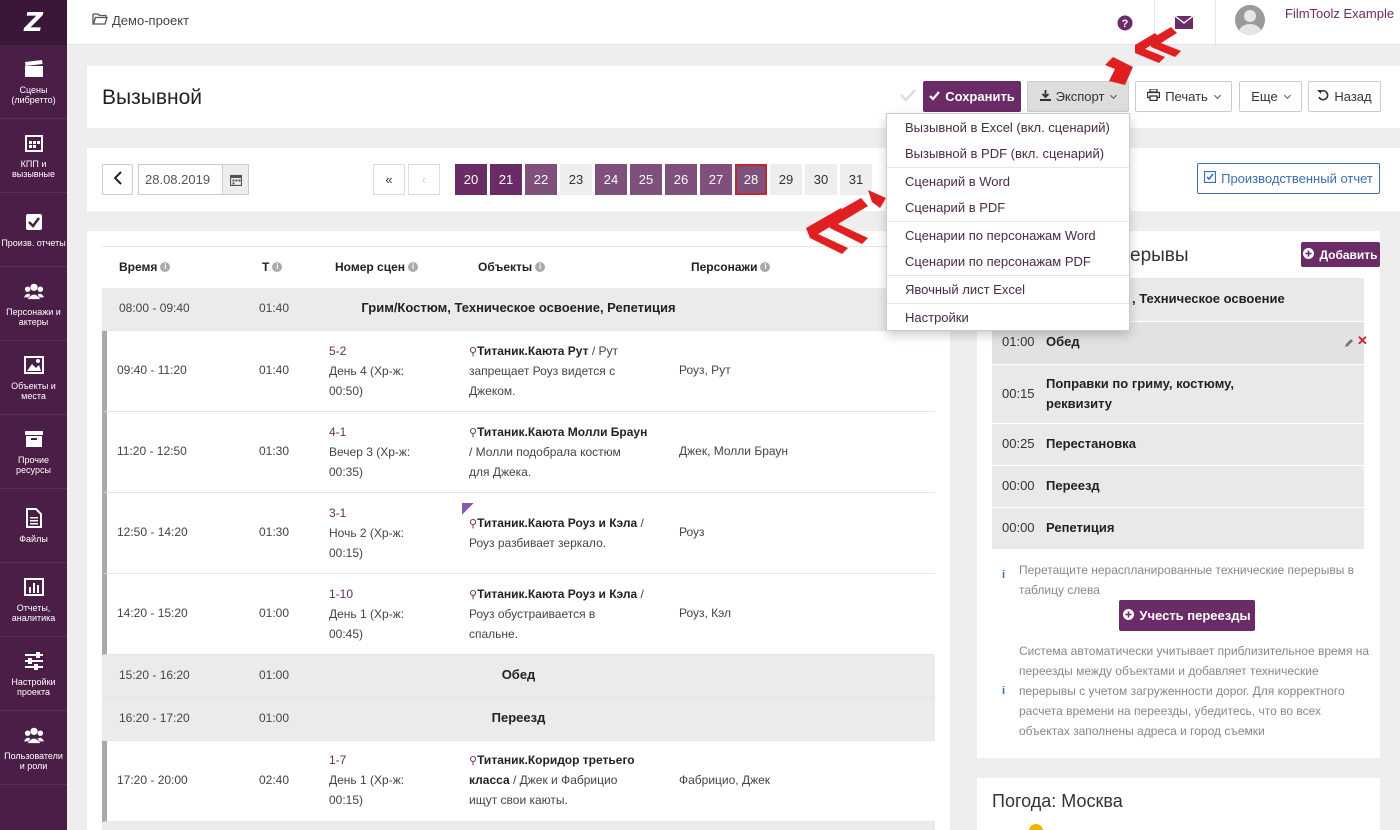 Image resolution: width=1400 pixels, height=830 pixels. I want to click on day-24: 24, so click(611, 179).